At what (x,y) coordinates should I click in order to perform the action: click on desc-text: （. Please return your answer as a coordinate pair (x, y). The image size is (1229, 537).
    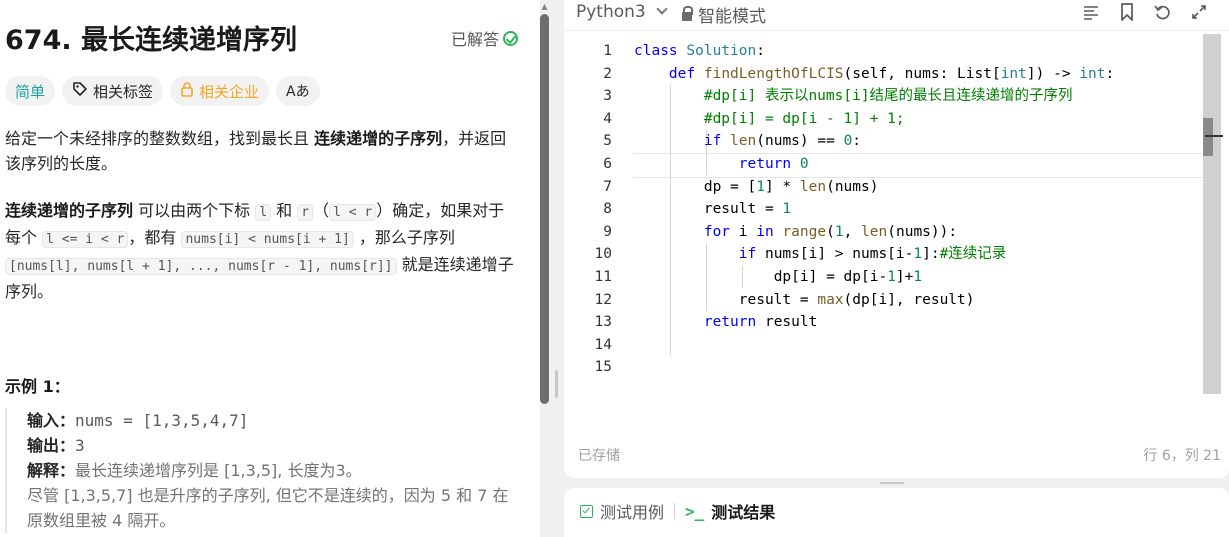
    Looking at the image, I should click on (321, 210).